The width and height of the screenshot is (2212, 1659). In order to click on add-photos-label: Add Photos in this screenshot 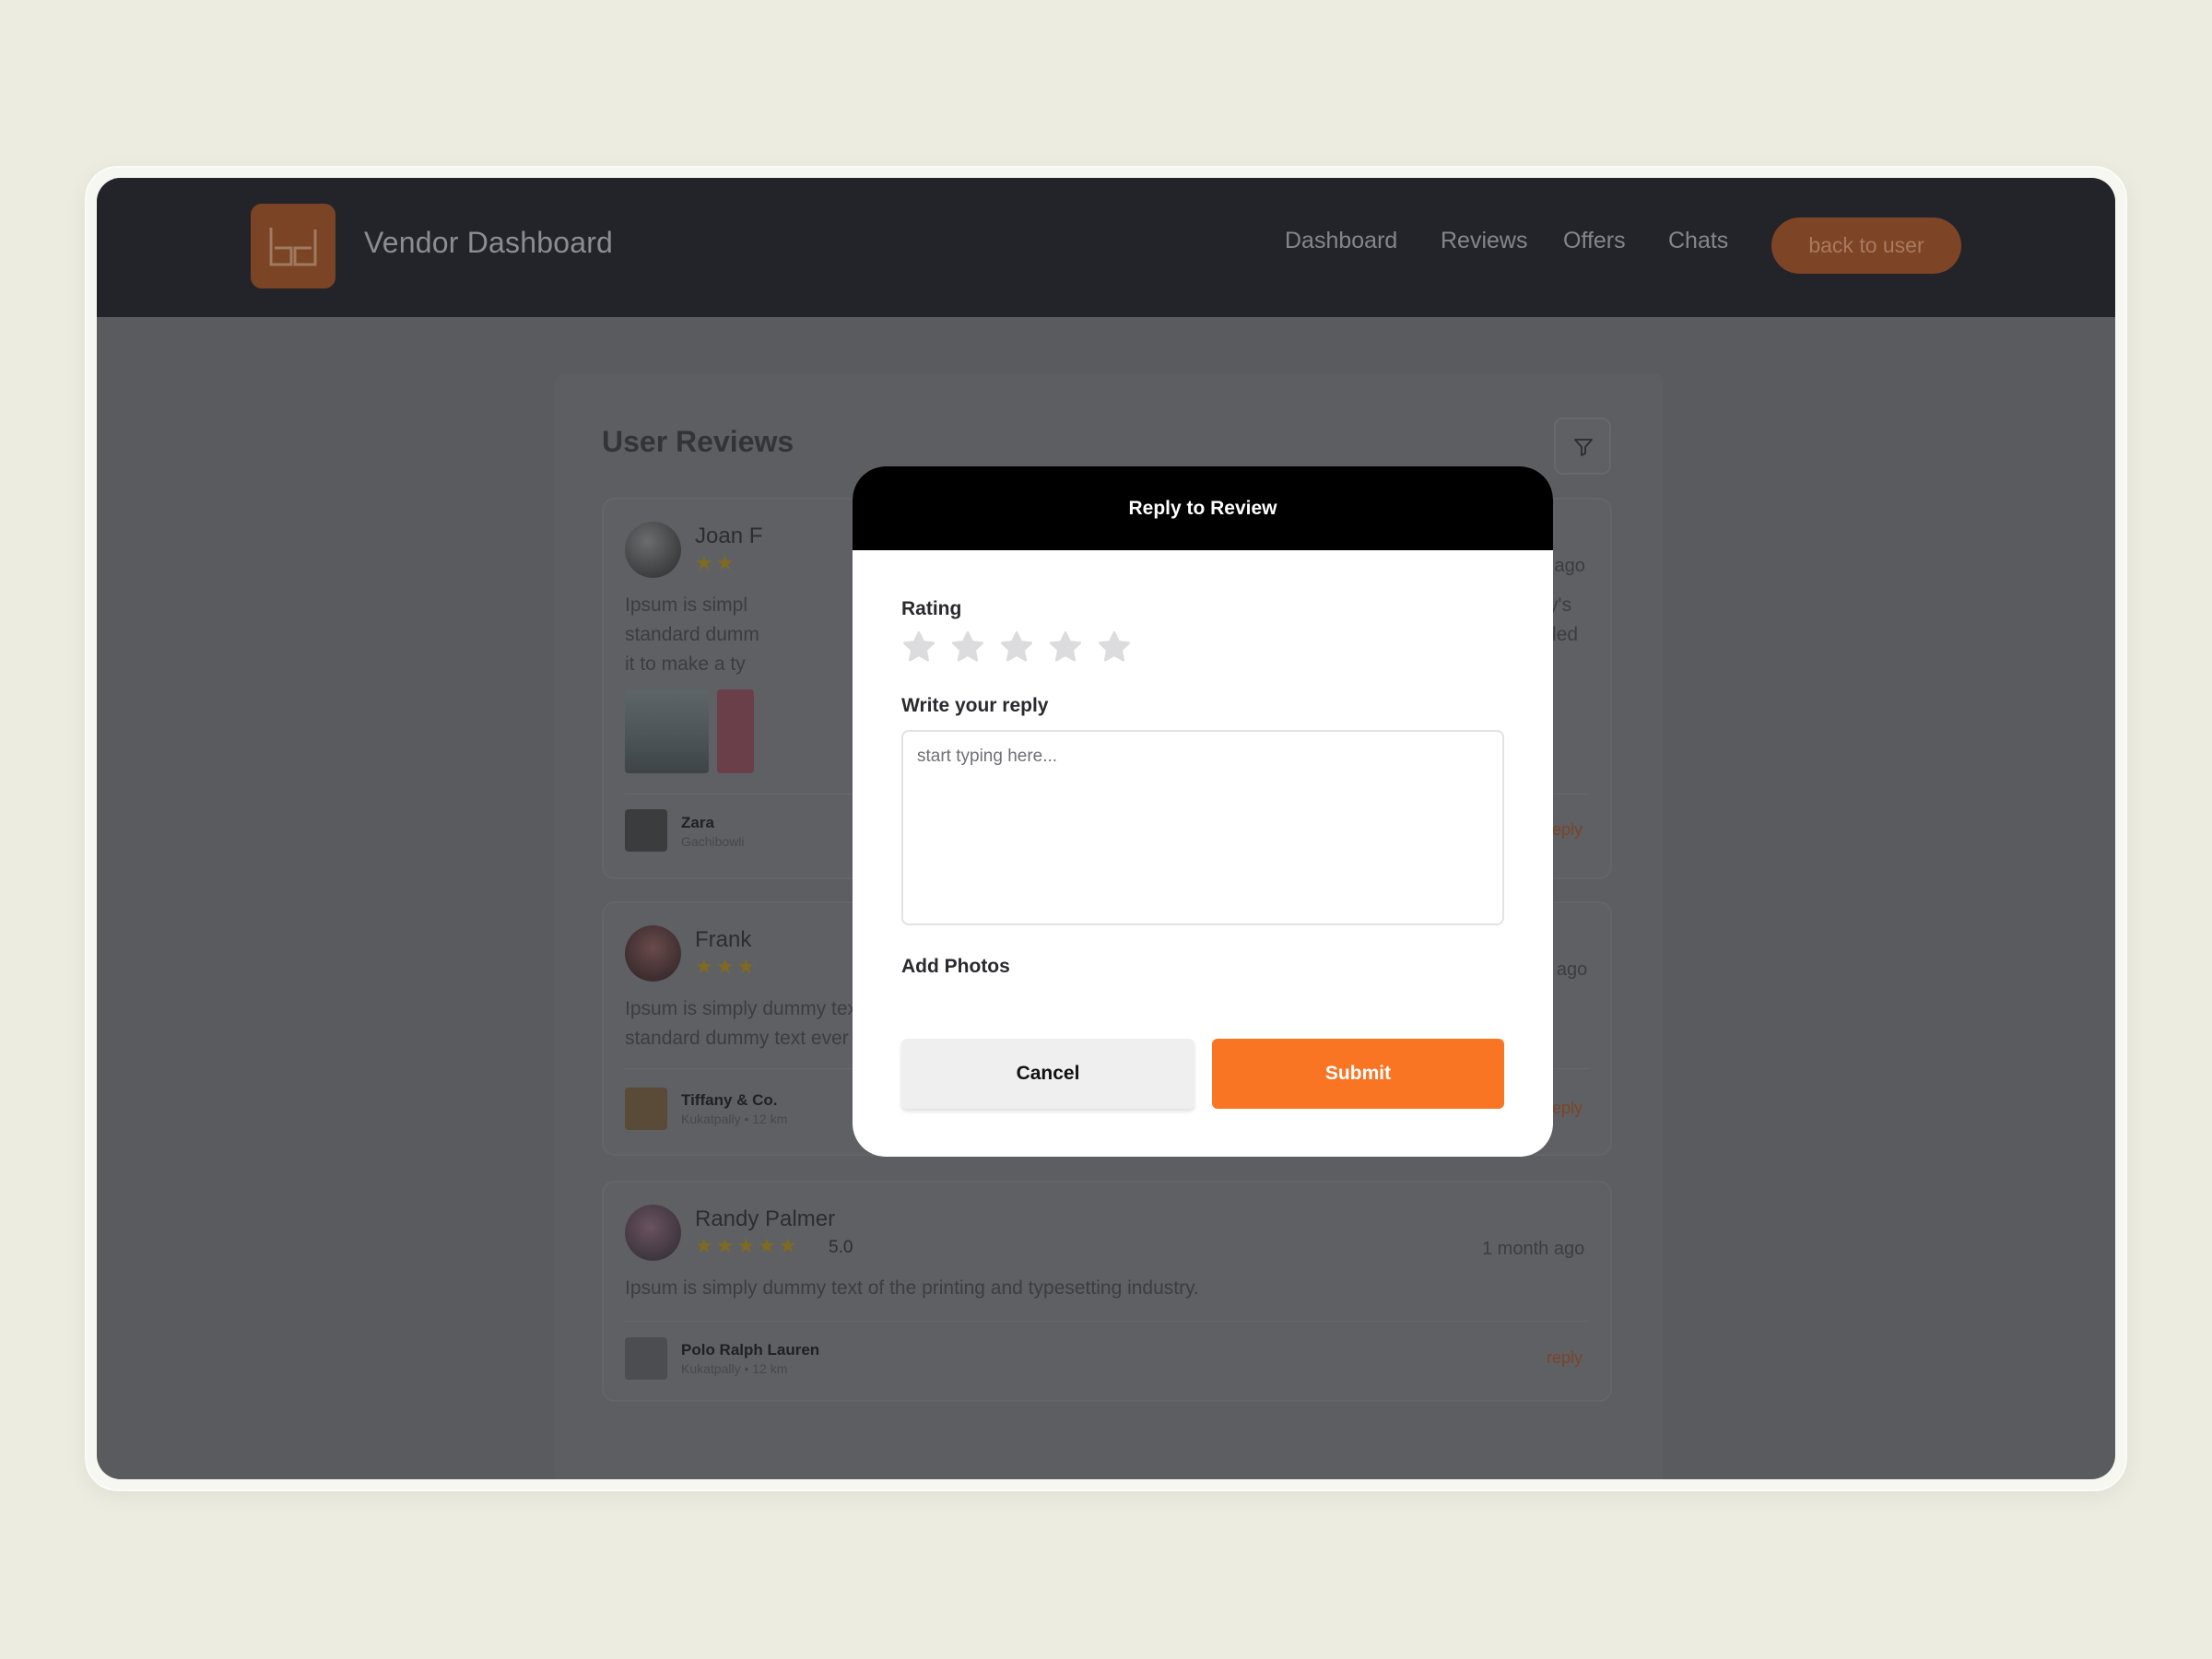, I will do `click(955, 967)`.